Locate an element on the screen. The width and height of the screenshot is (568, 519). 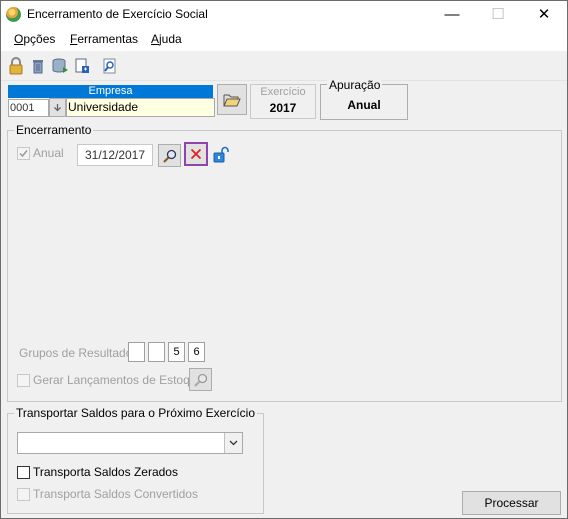
open-folder-button is located at coordinates (232, 99).